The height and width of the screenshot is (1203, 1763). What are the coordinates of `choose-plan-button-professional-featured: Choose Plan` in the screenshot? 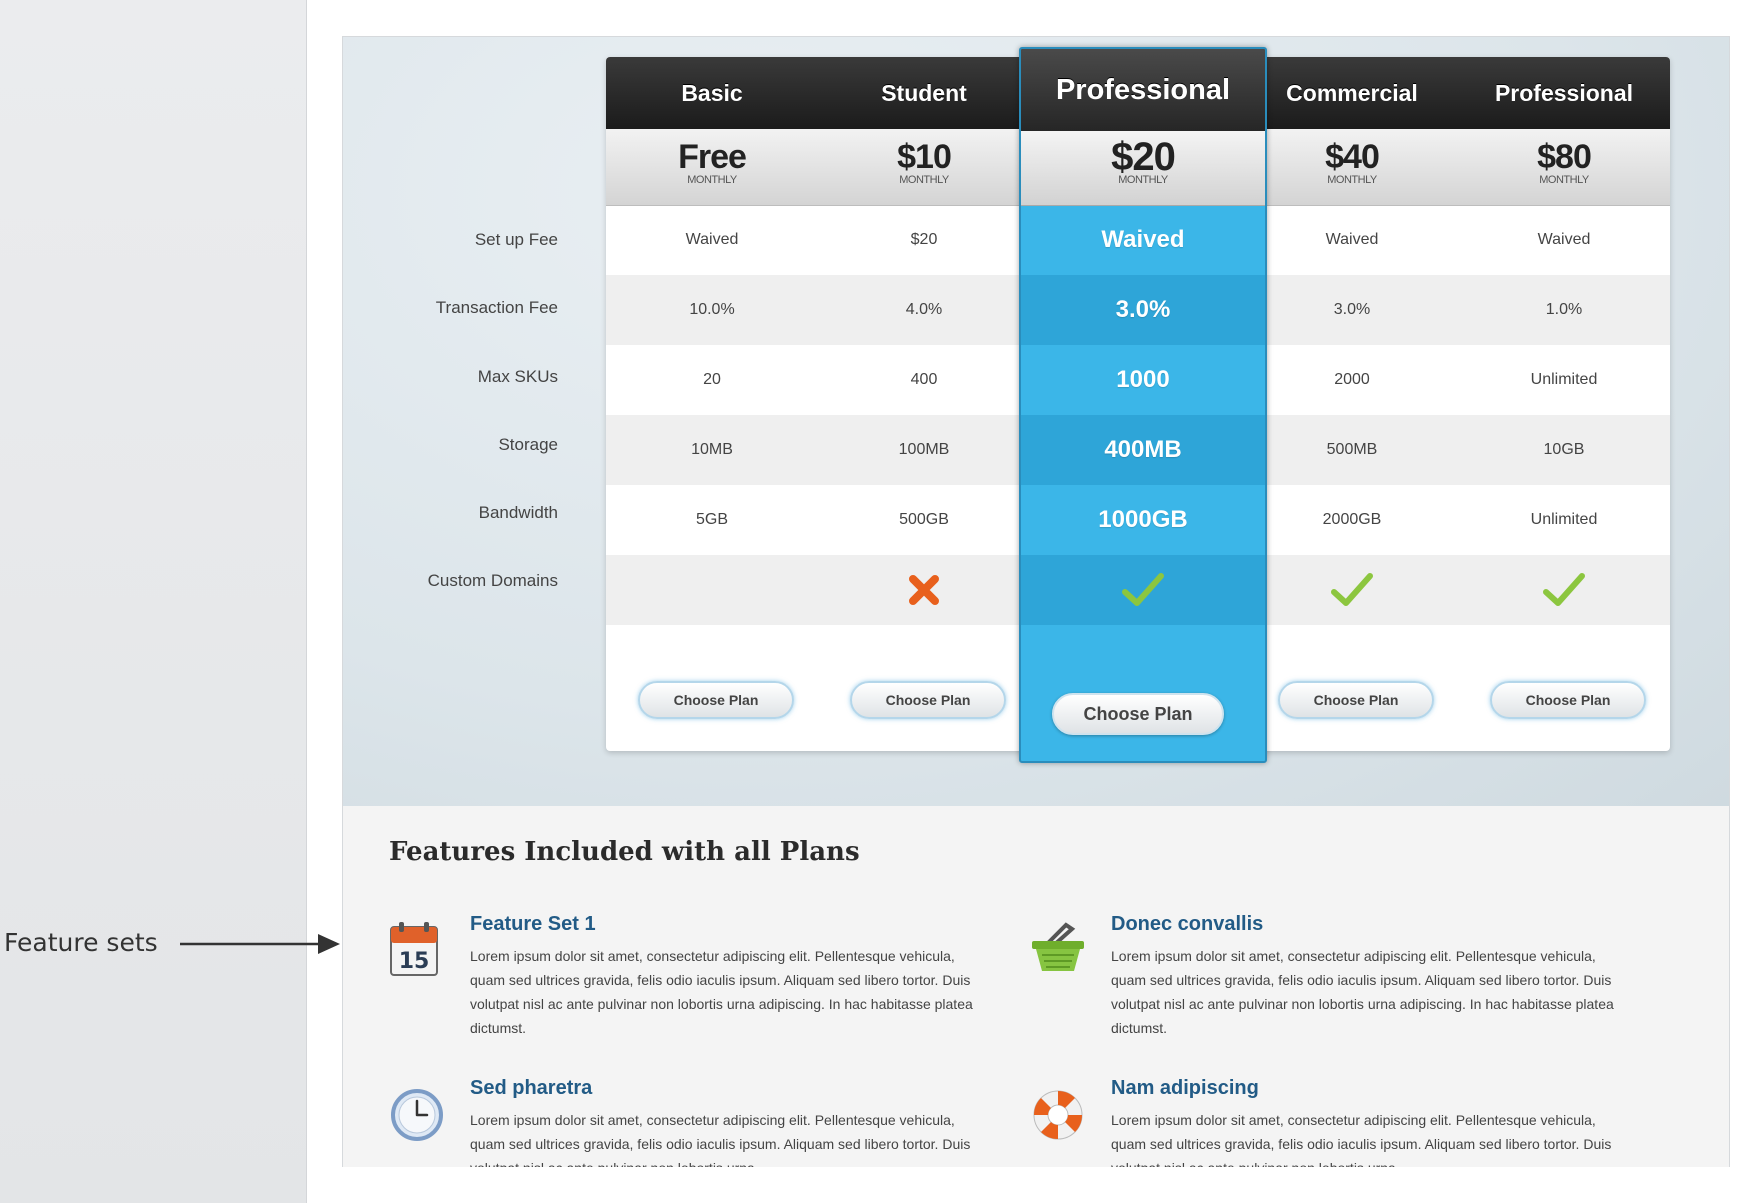 It's located at (1138, 714).